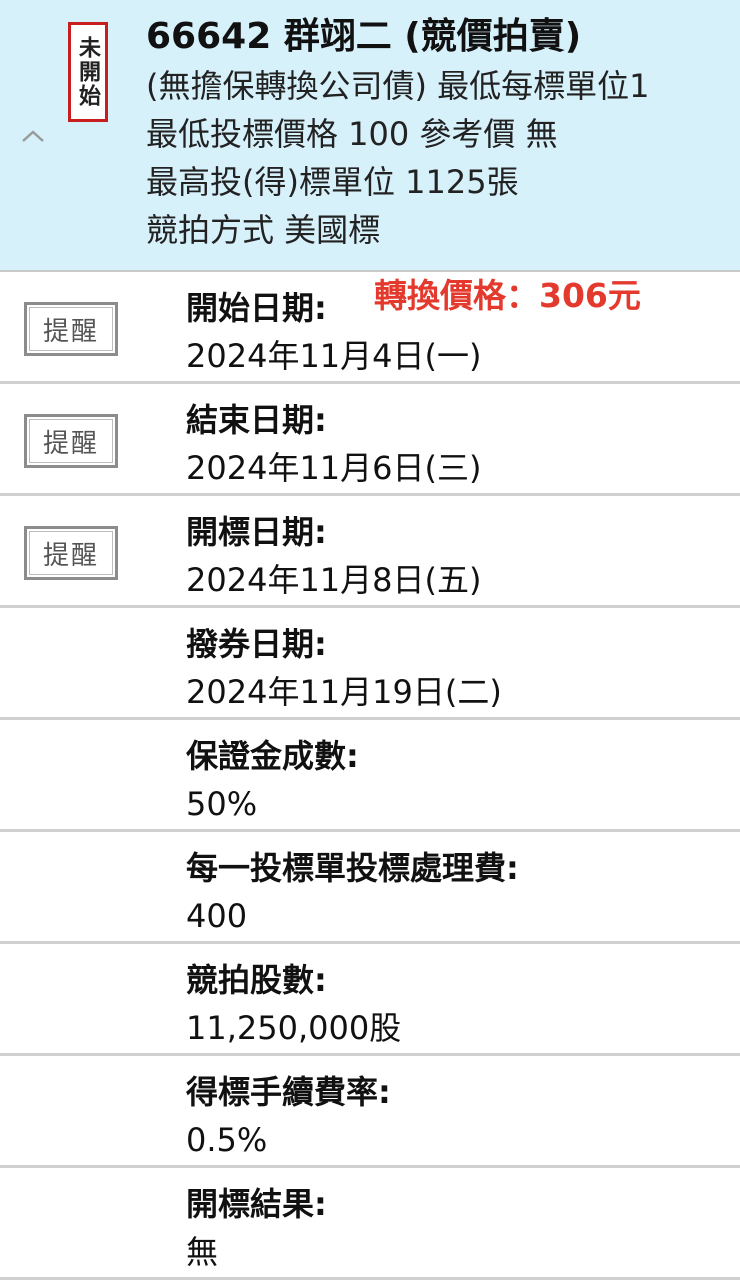  What do you see at coordinates (294, 1028) in the screenshot?
I see `detail-row-value: 11,250,000股` at bounding box center [294, 1028].